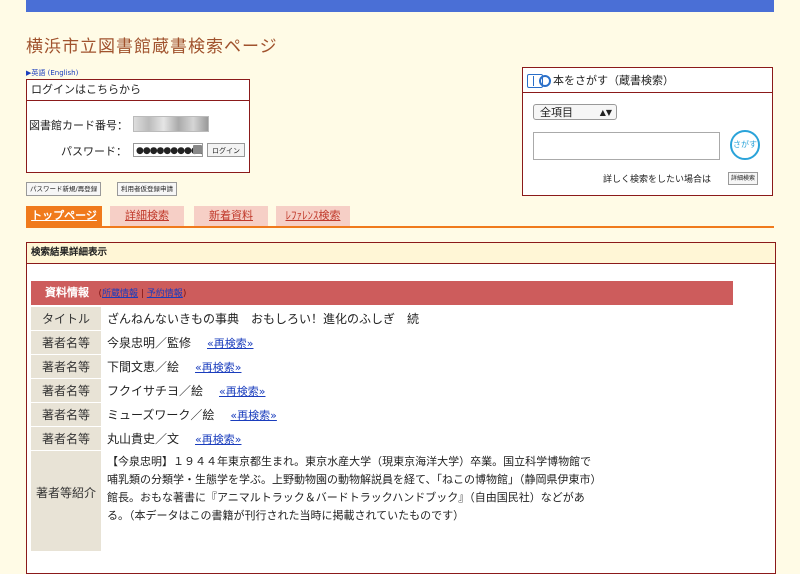 The width and height of the screenshot is (800, 574). Describe the element at coordinates (147, 216) in the screenshot. I see `tab-detail-search: 詳細検索` at that location.